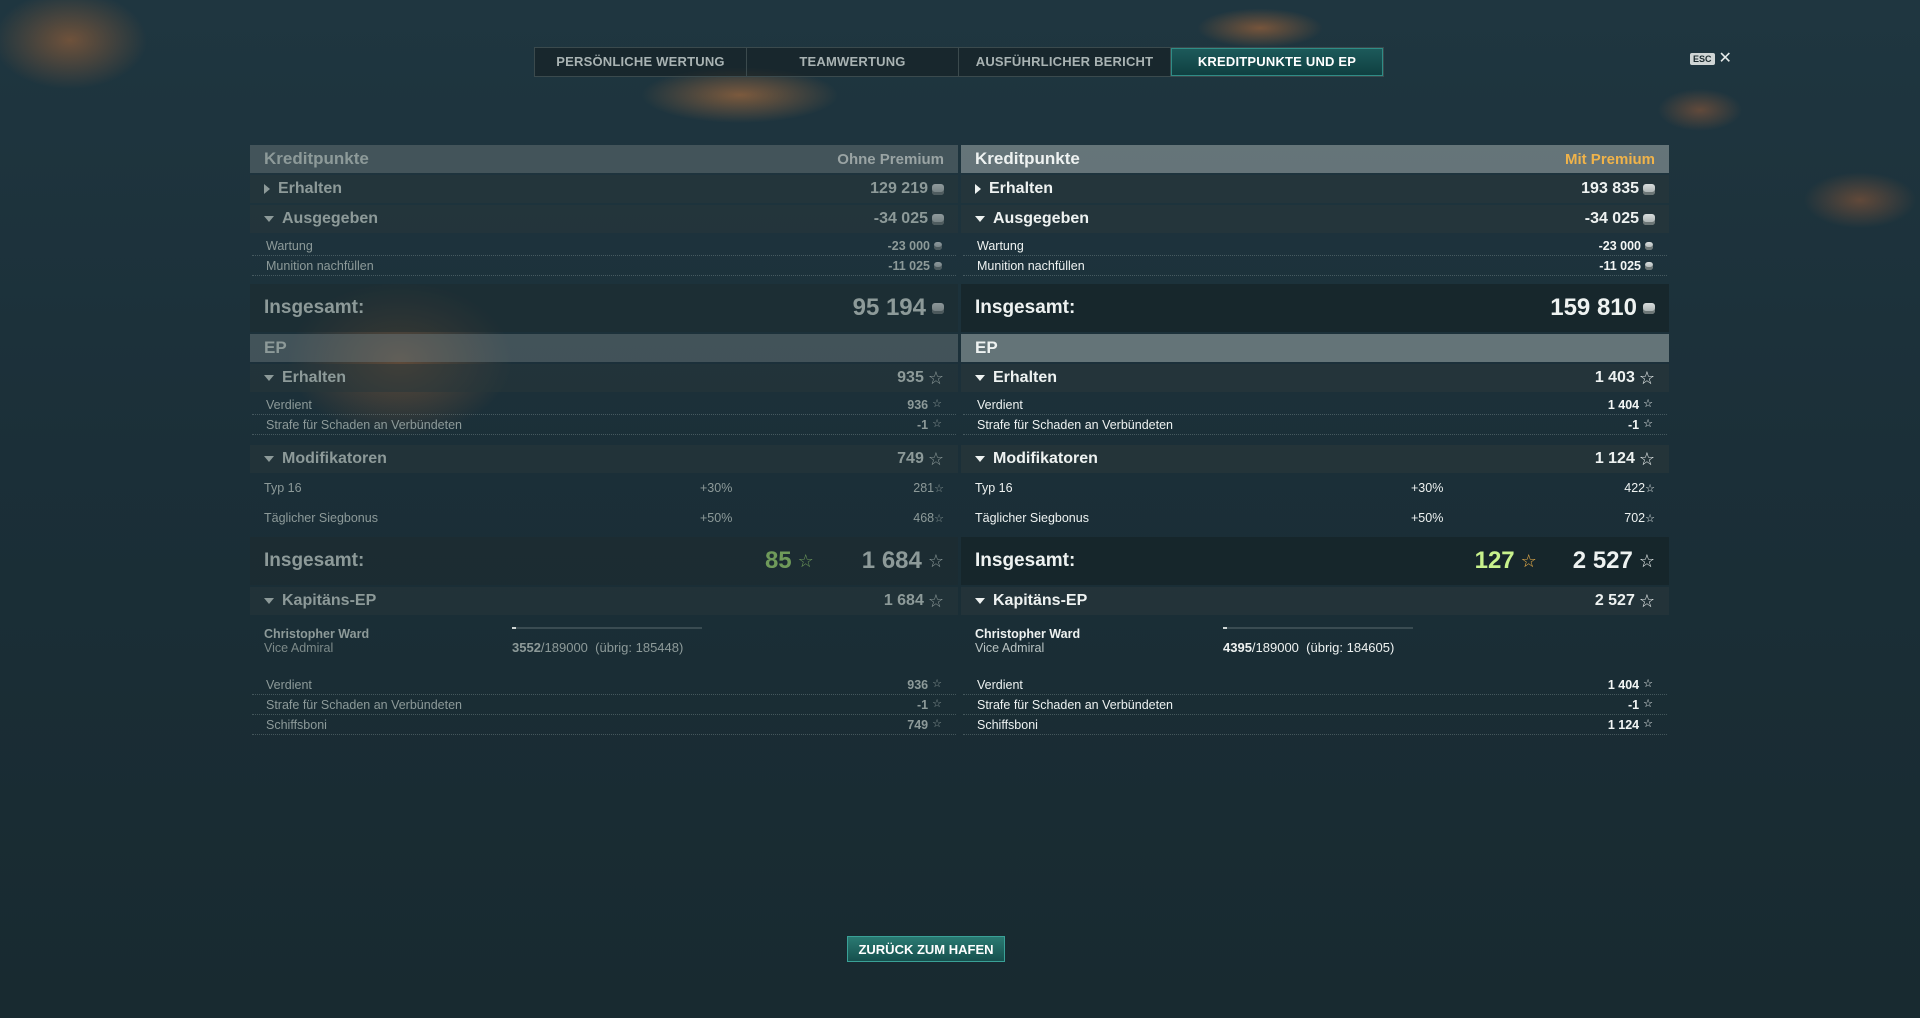 This screenshot has height=1018, width=1920. Describe the element at coordinates (1315, 725) in the screenshot. I see `list-item: Schiffsboni 1 124 ☆` at that location.